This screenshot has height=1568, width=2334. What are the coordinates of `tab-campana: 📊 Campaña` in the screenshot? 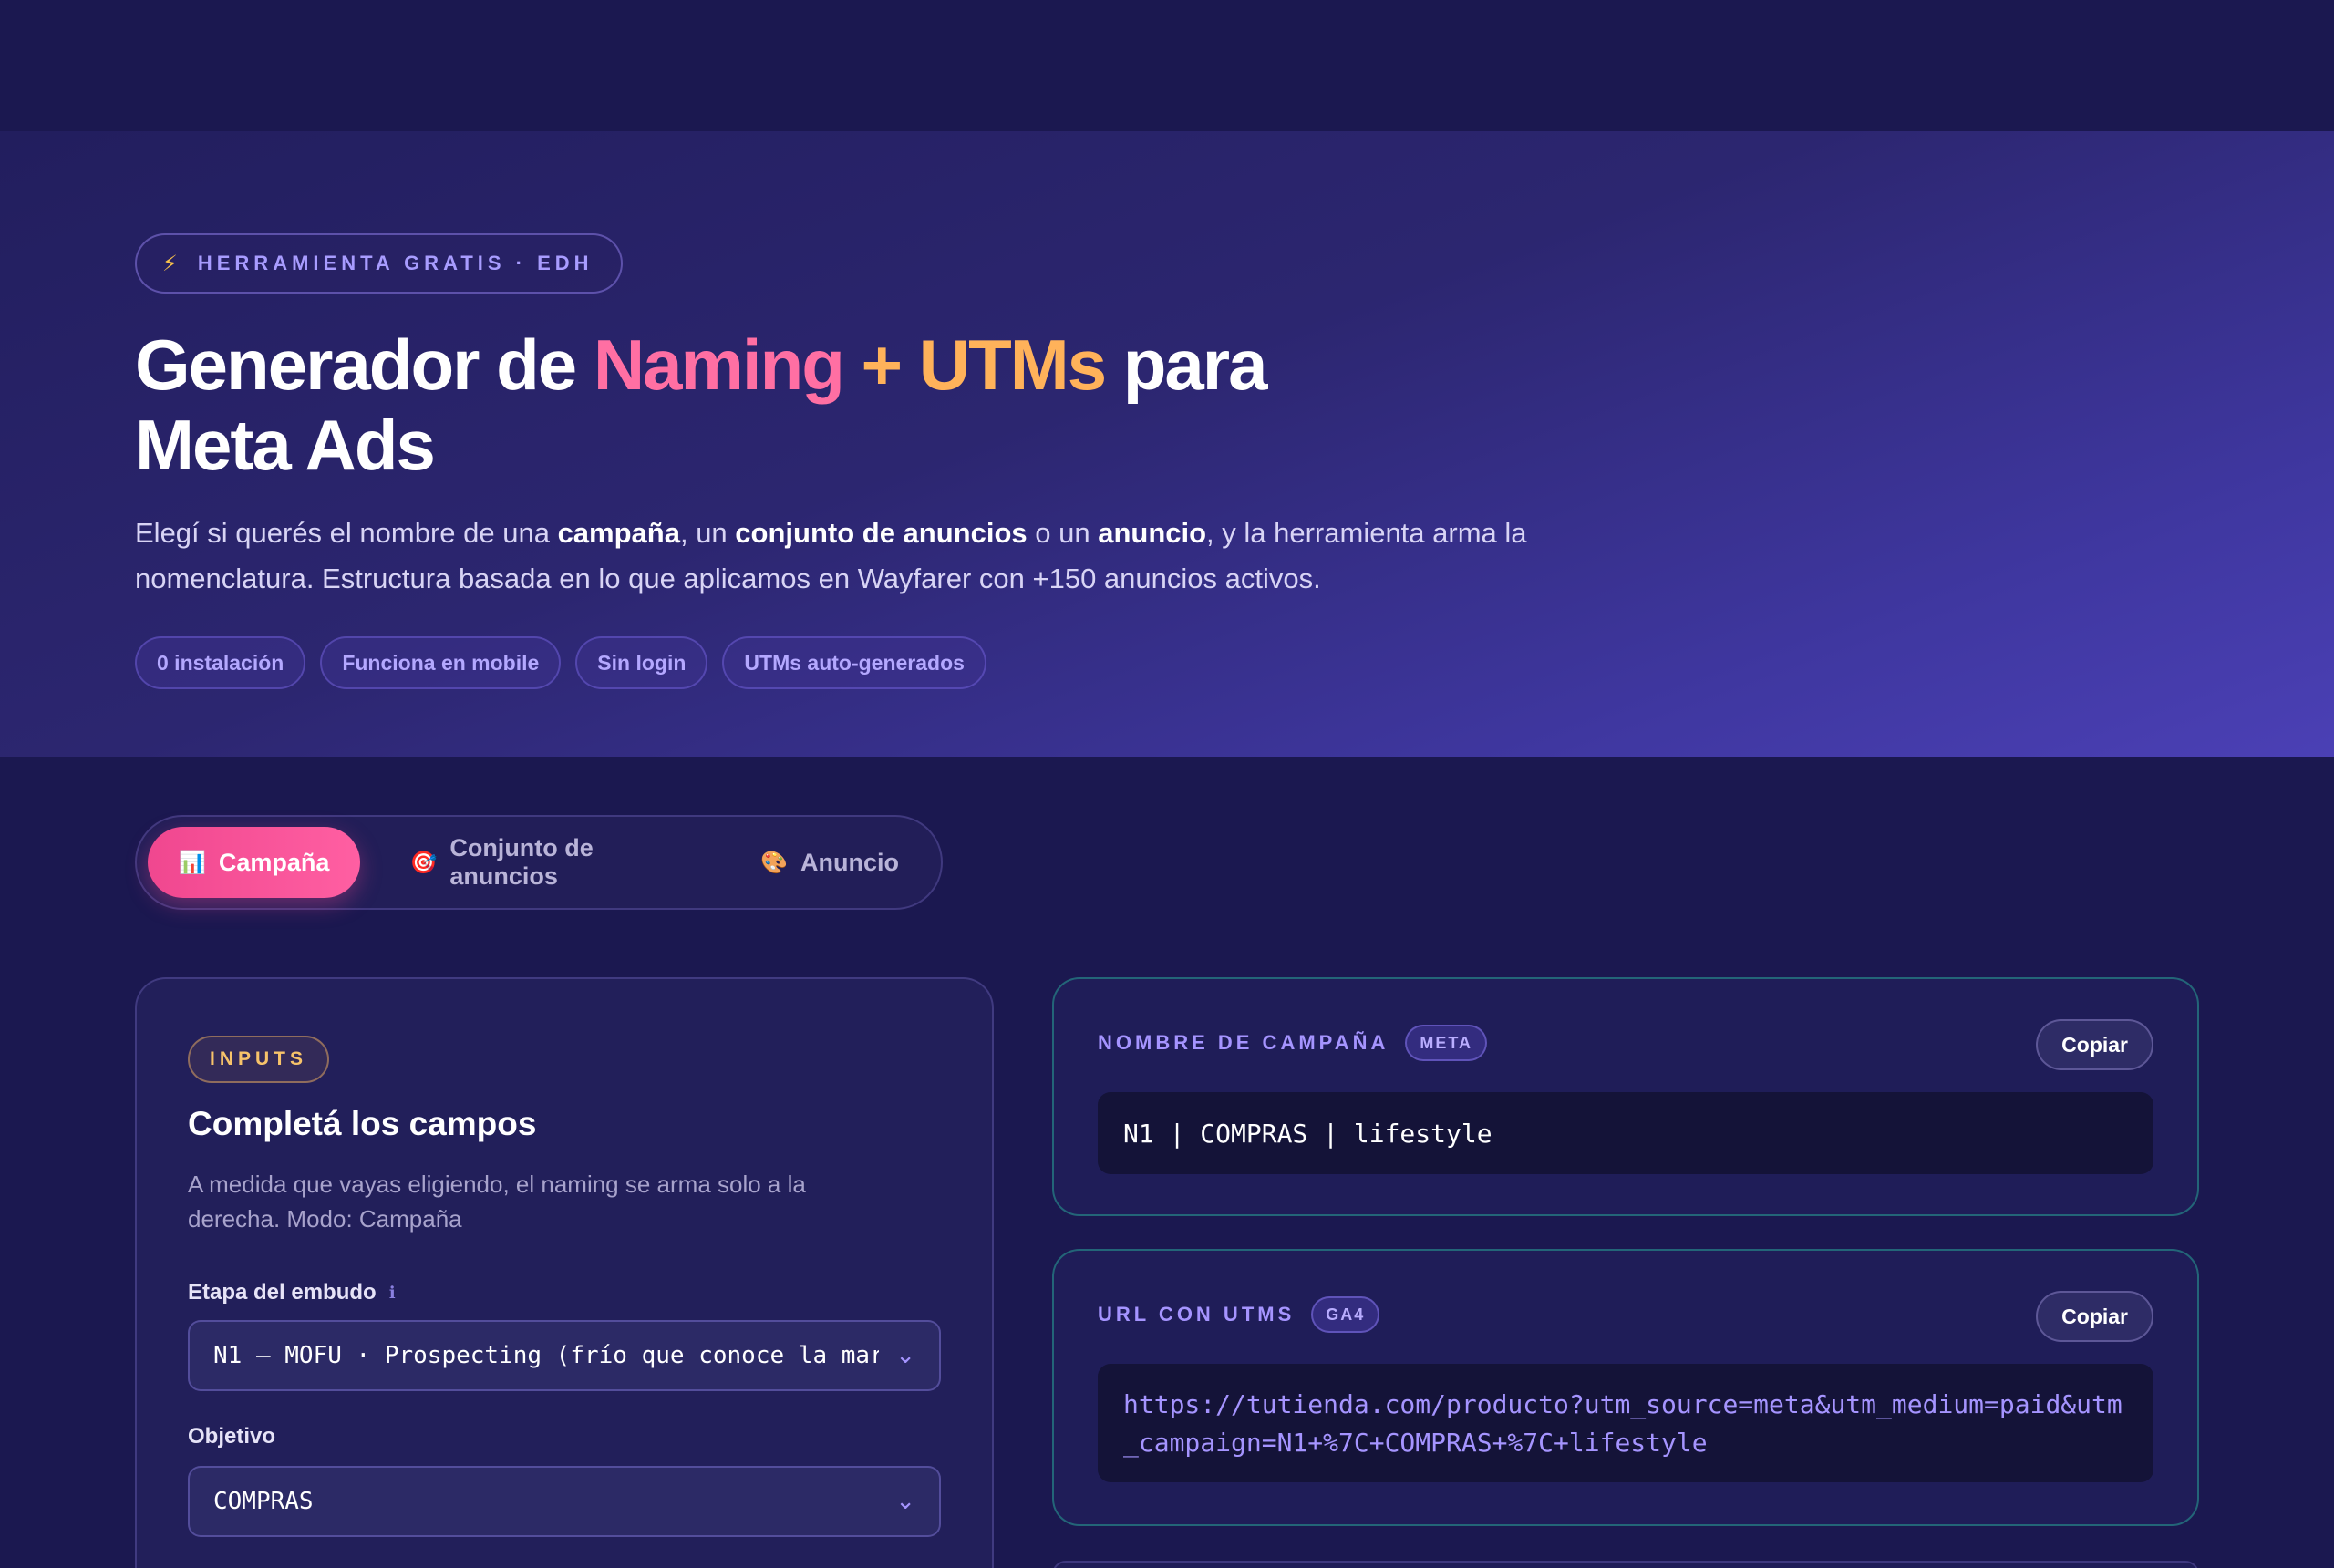 It's located at (254, 862).